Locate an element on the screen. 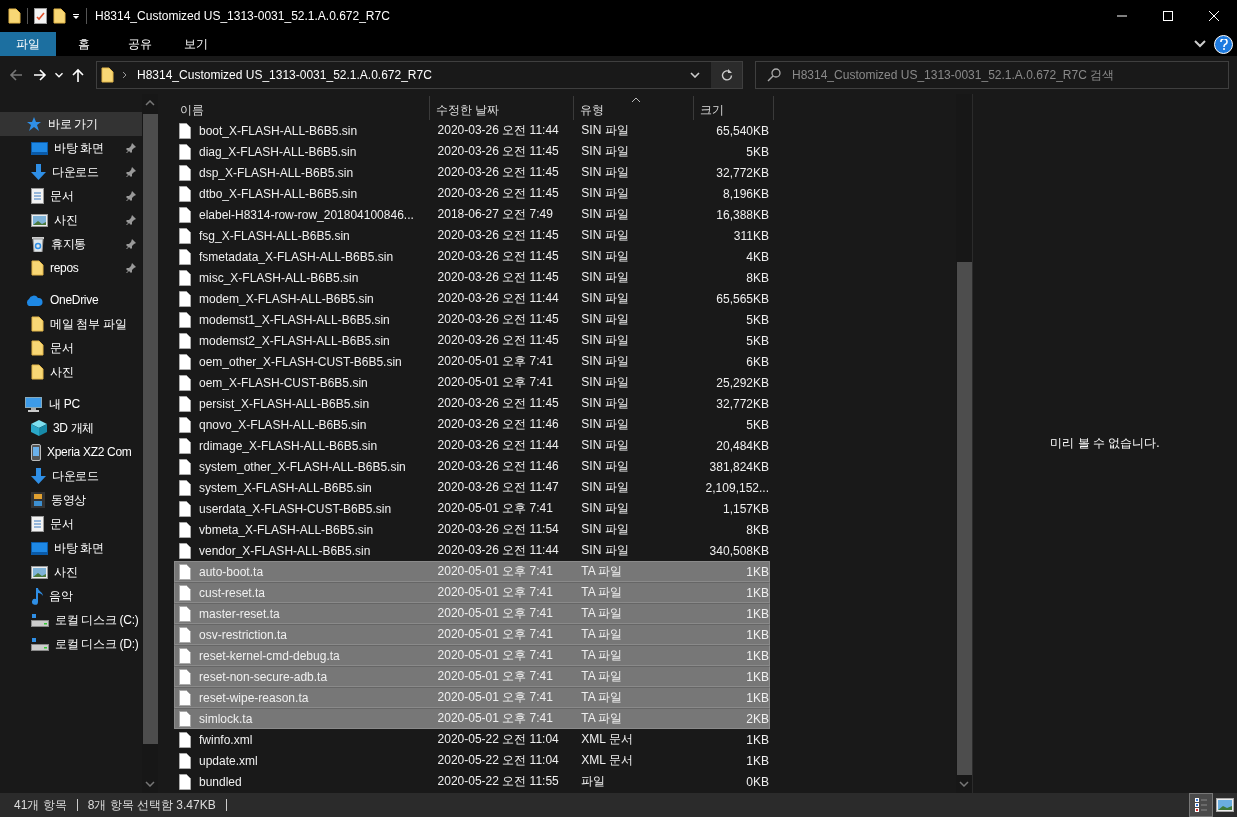 This screenshot has width=1237, height=817. nav-item: 3D 개체 is located at coordinates (71, 428).